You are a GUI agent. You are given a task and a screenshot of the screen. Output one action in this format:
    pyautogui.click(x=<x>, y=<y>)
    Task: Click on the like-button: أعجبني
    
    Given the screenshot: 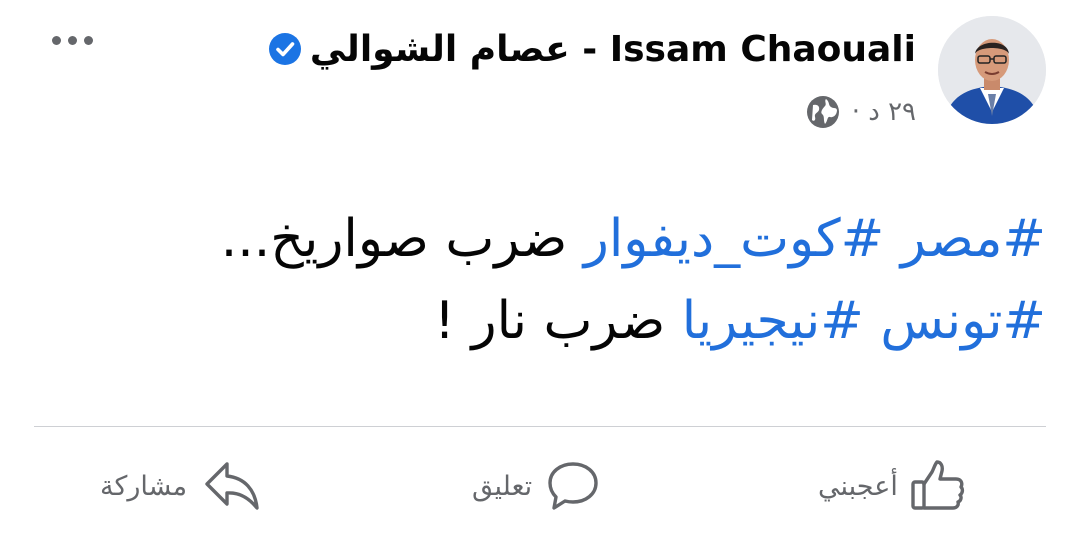 What is the action you would take?
    pyautogui.click(x=892, y=486)
    